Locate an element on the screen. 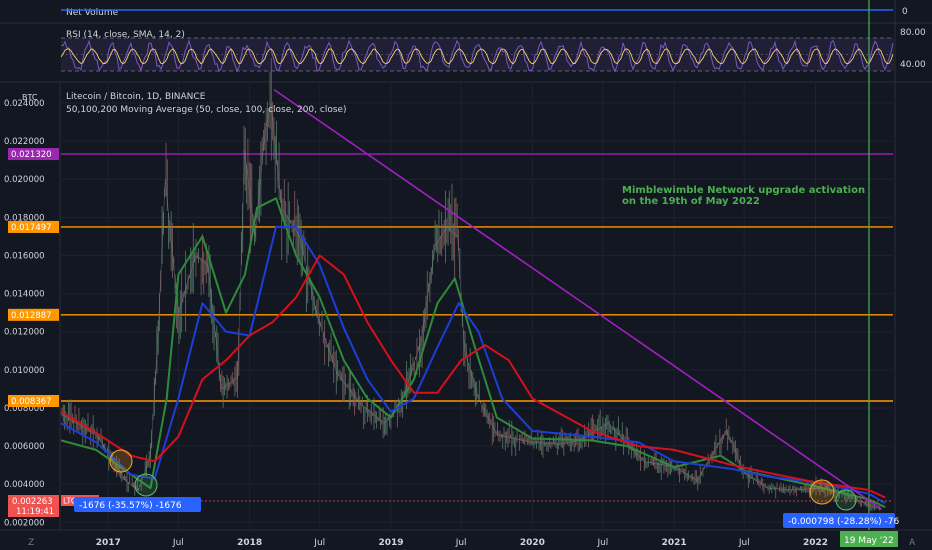 This screenshot has height=550, width=932. x-tick-label: 2022 is located at coordinates (815, 543).